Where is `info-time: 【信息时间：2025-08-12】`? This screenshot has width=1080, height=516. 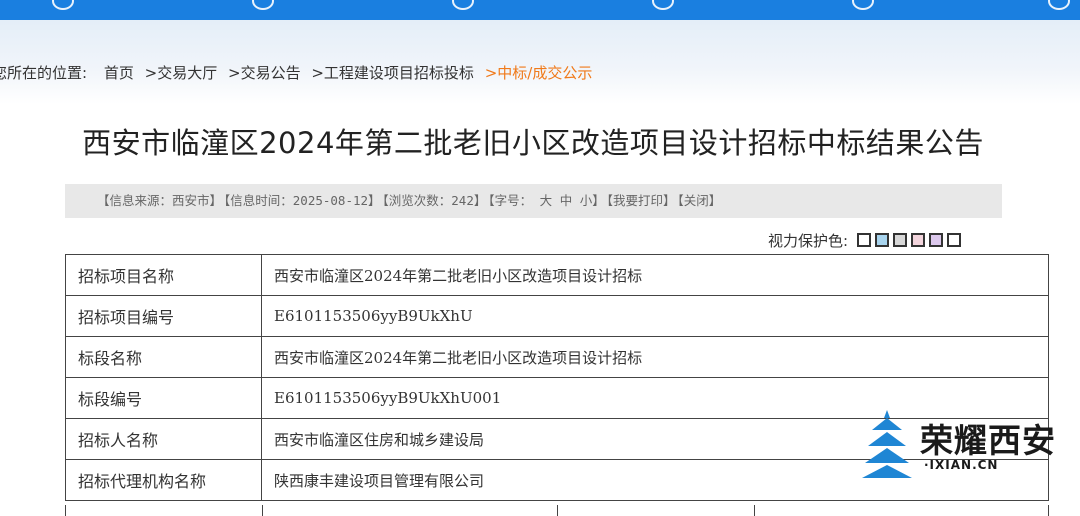
info-time: 【信息时间：2025-08-12】 is located at coordinates (302, 200).